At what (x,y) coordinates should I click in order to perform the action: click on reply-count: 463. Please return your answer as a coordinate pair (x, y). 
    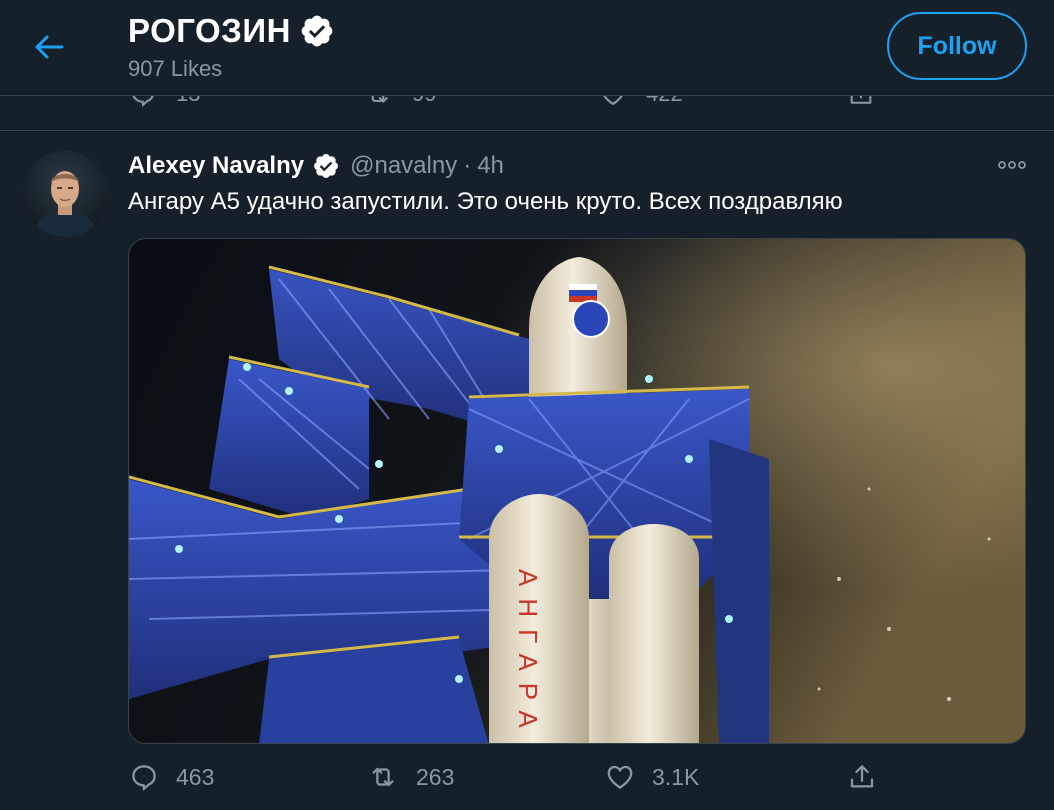
    Looking at the image, I should click on (195, 776).